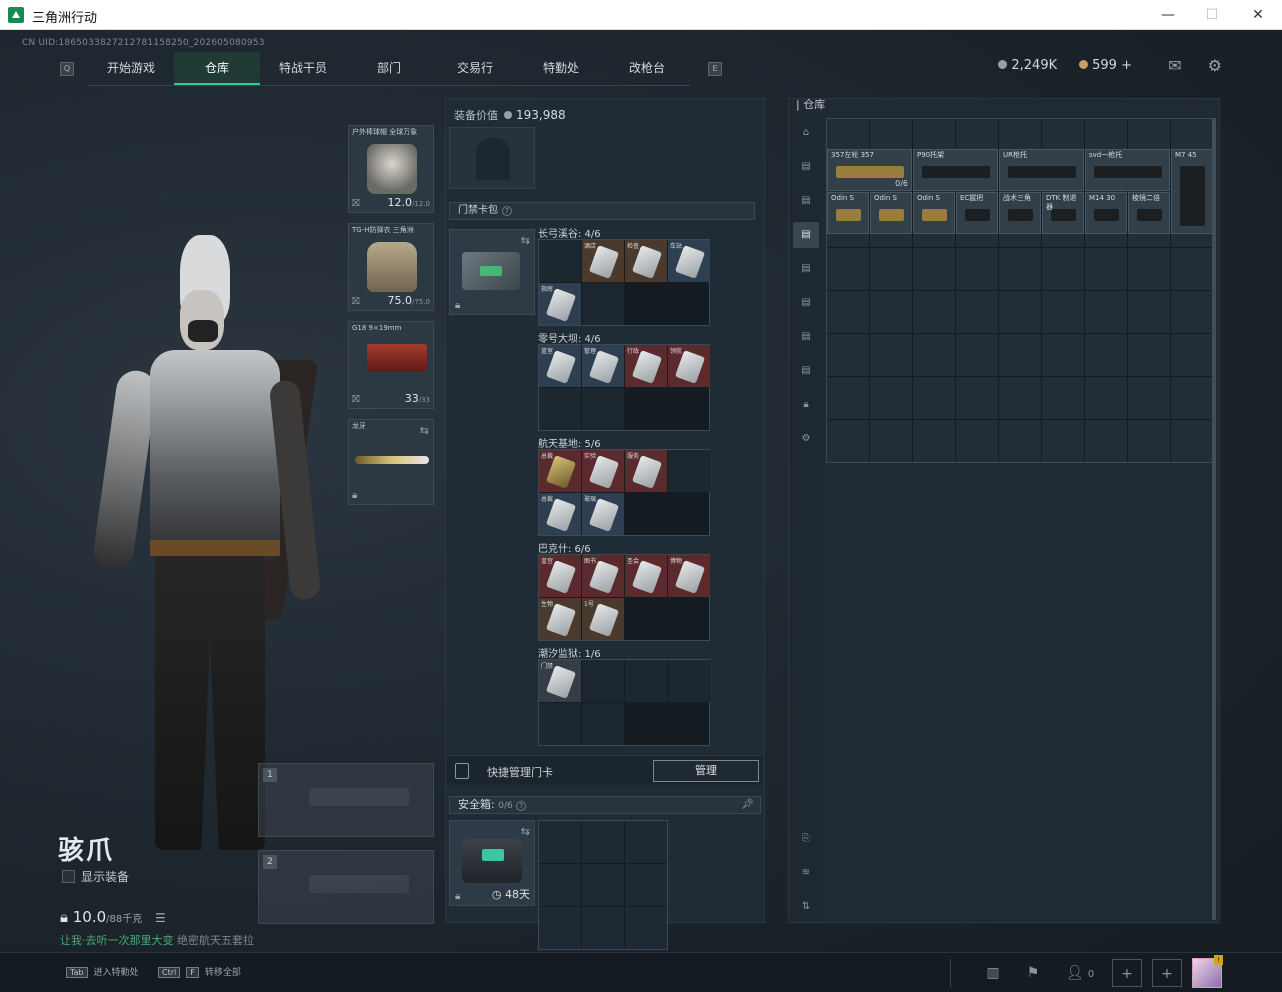  I want to click on stash-tab-8: ▤, so click(806, 371).